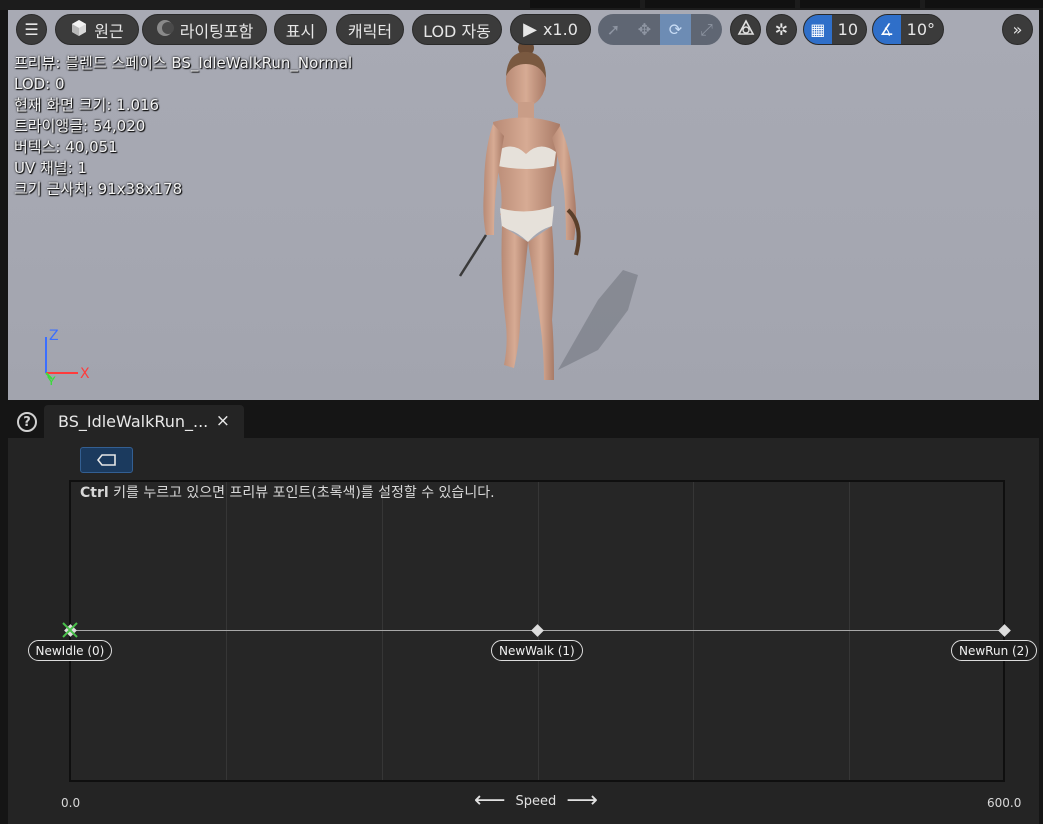  Describe the element at coordinates (560, 29) in the screenshot. I see `play-rate-label: x1.0` at that location.